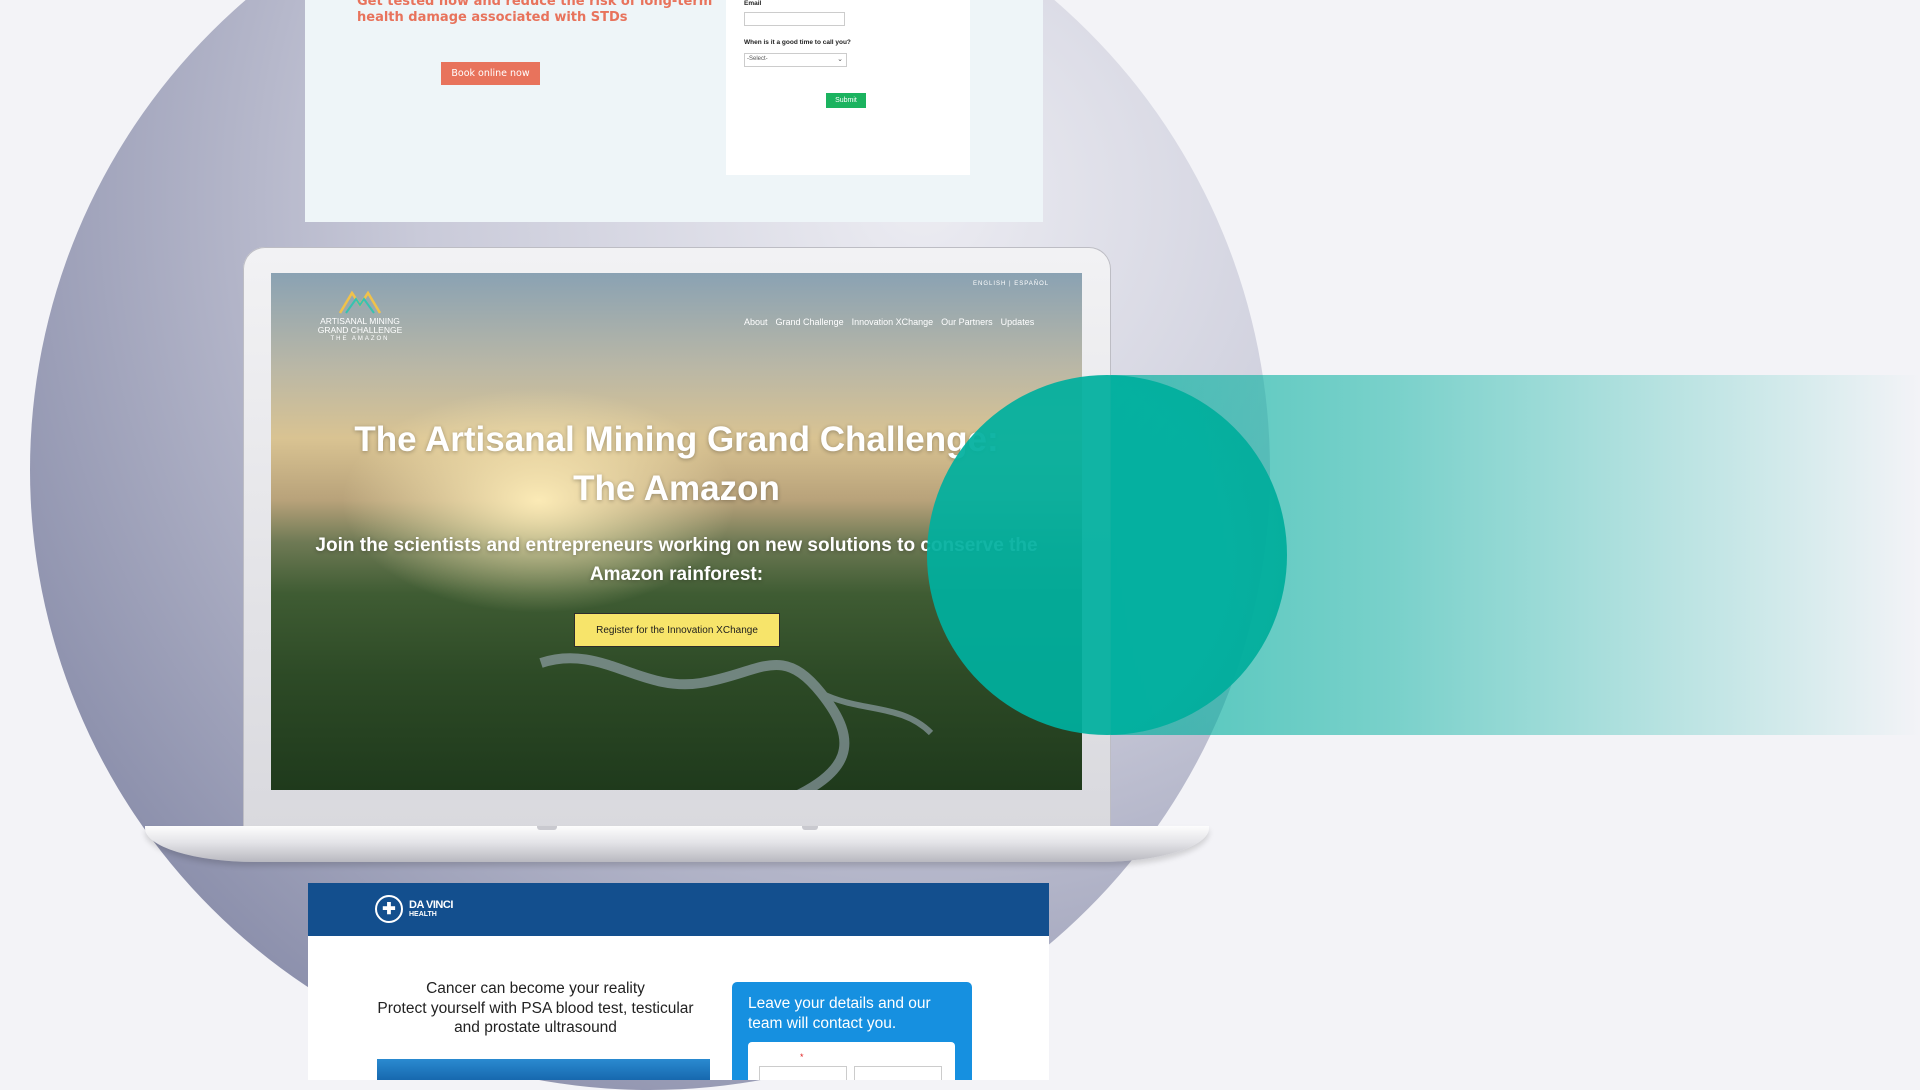 This screenshot has width=1920, height=1090. Describe the element at coordinates (676, 574) in the screenshot. I see `hero-subtitle-line-2: Amazon rainforest:` at that location.